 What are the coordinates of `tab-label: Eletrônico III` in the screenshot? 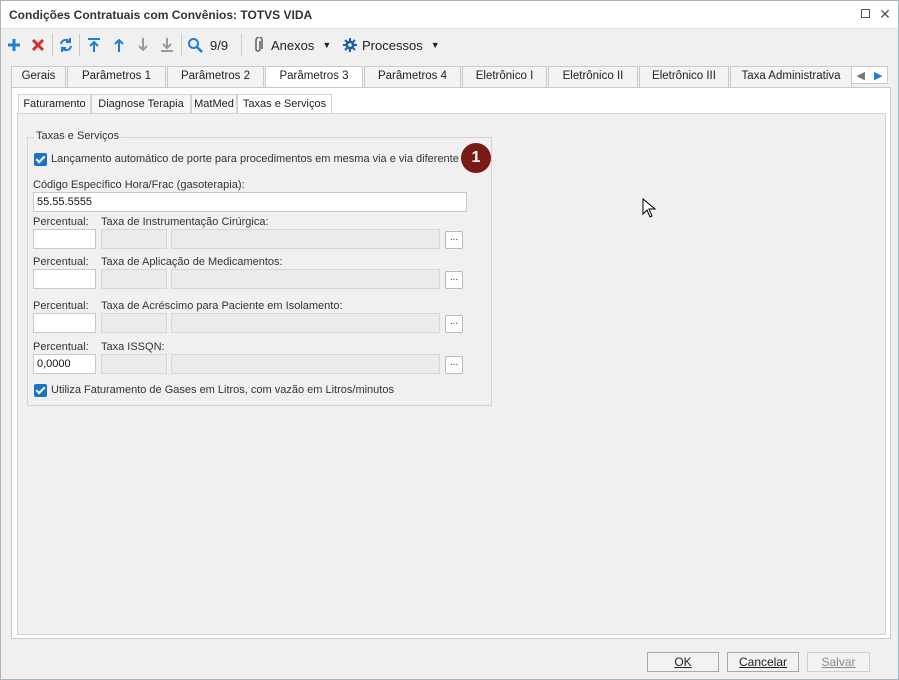 It's located at (684, 76).